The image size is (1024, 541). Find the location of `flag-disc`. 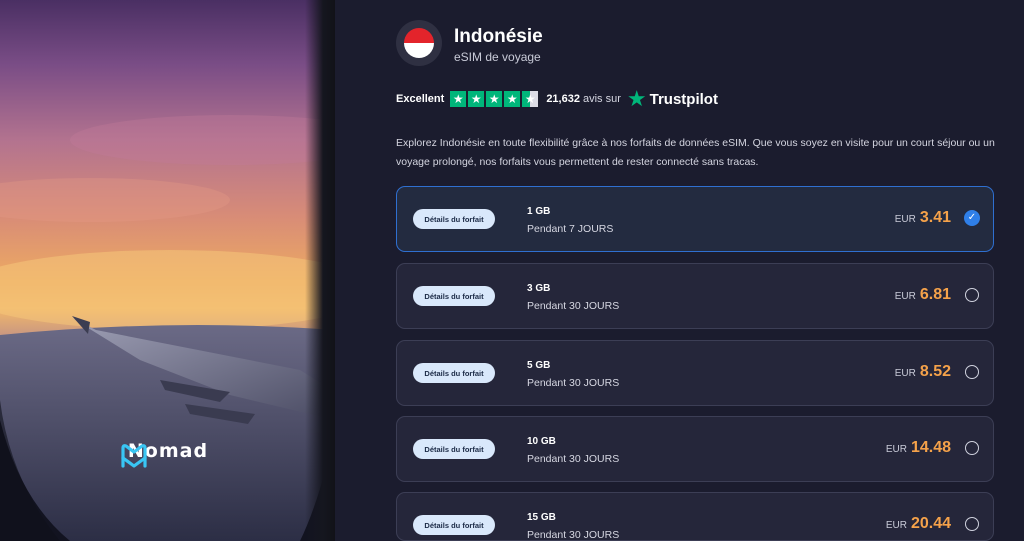

flag-disc is located at coordinates (419, 43).